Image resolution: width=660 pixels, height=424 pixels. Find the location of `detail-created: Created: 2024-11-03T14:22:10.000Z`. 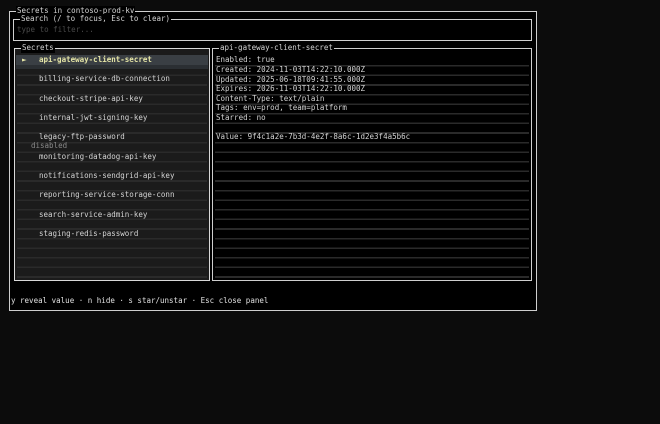

detail-created: Created: 2024-11-03T14:22:10.000Z is located at coordinates (291, 69).